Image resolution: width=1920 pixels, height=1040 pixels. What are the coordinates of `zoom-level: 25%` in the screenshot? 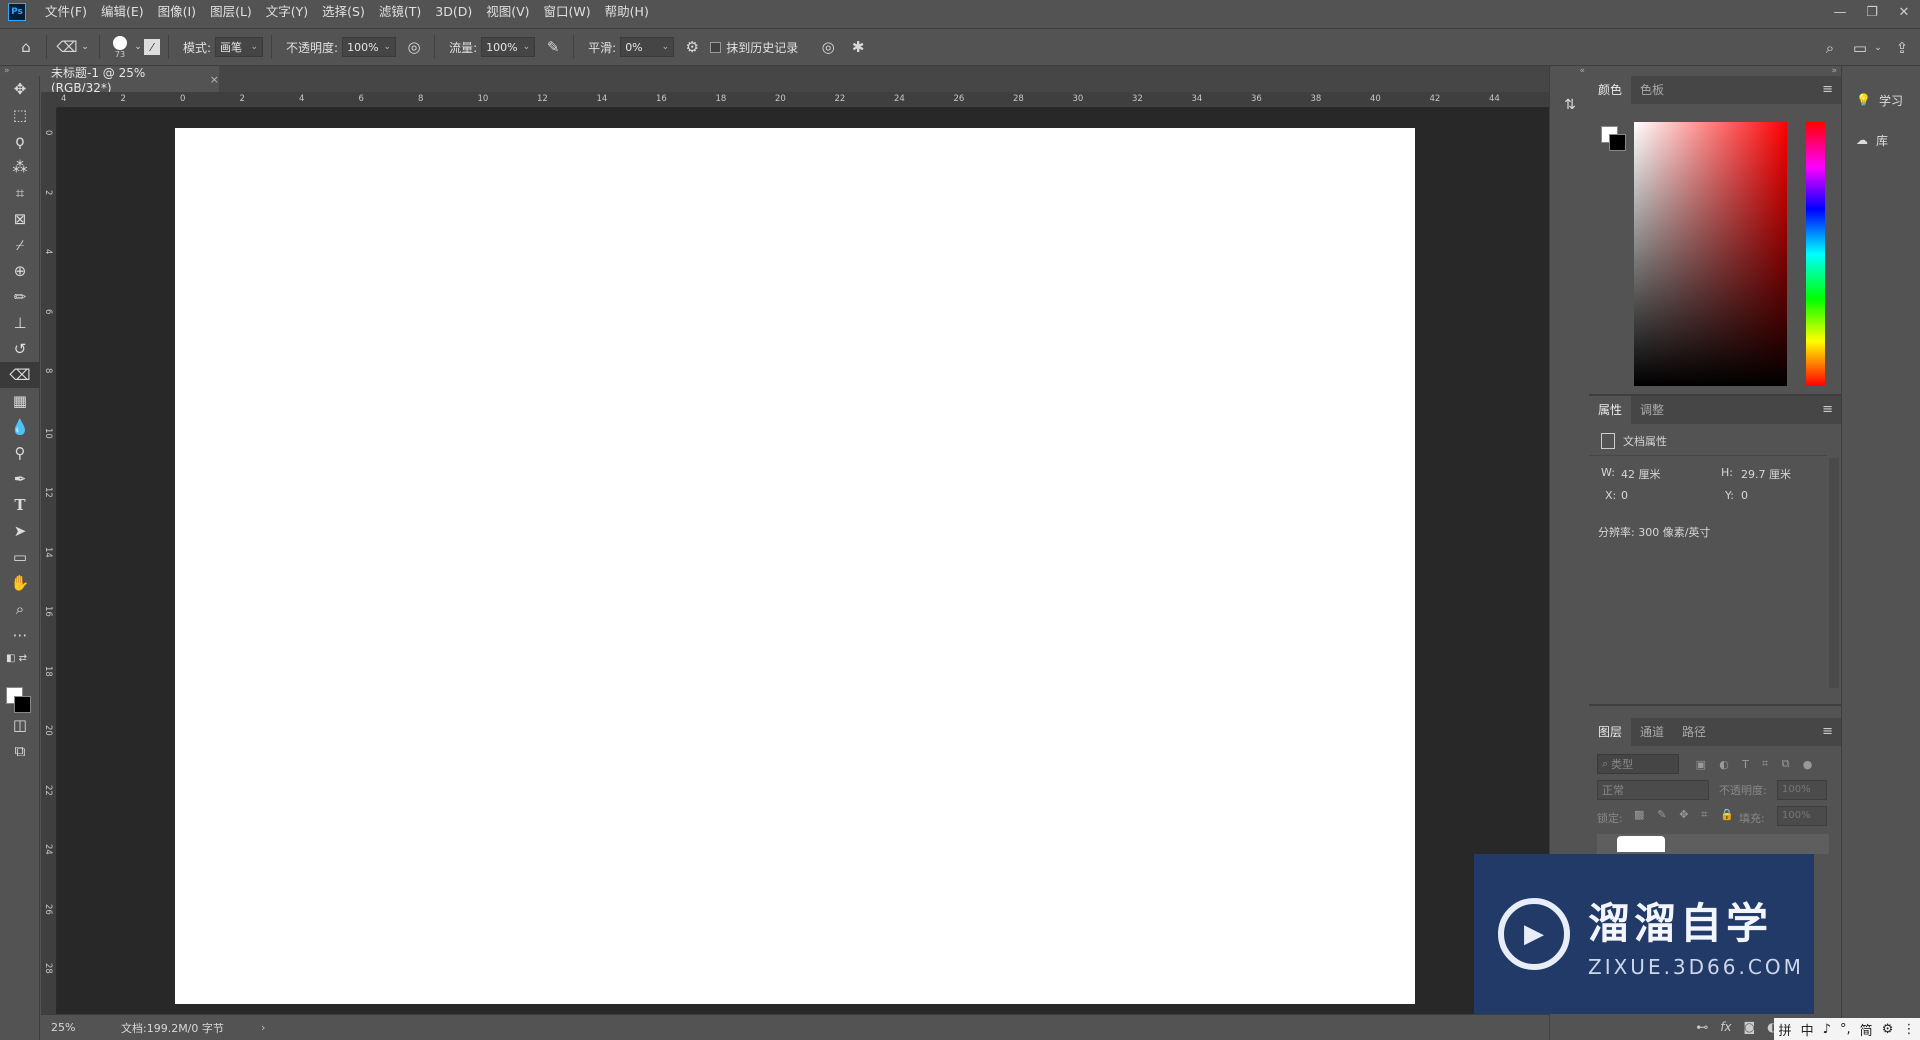 It's located at (71, 1027).